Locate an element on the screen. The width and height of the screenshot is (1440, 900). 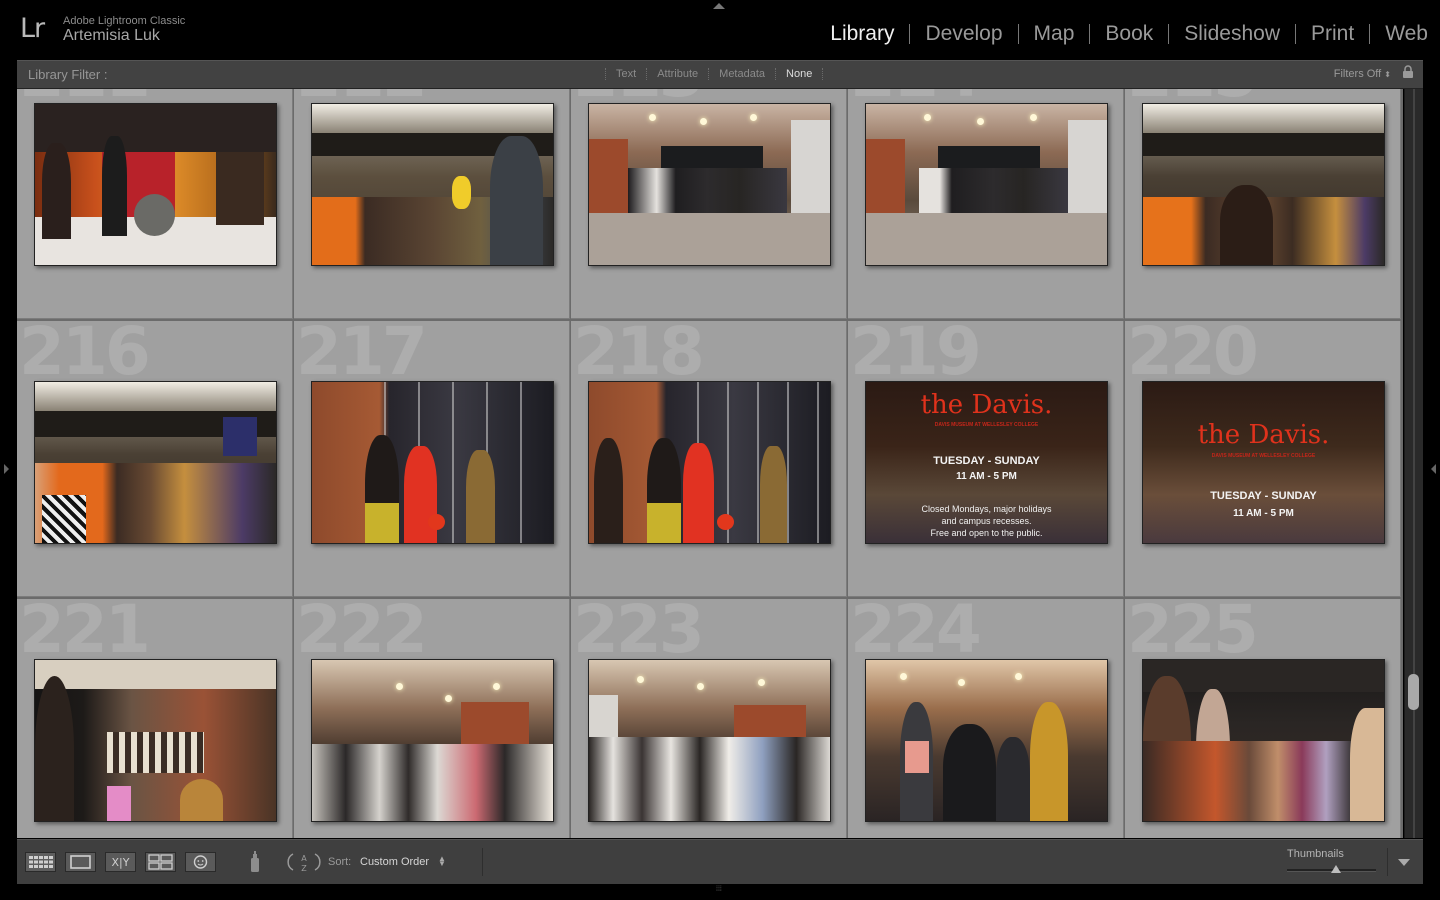
cell-index-number: 218 is located at coordinates (639, 355).